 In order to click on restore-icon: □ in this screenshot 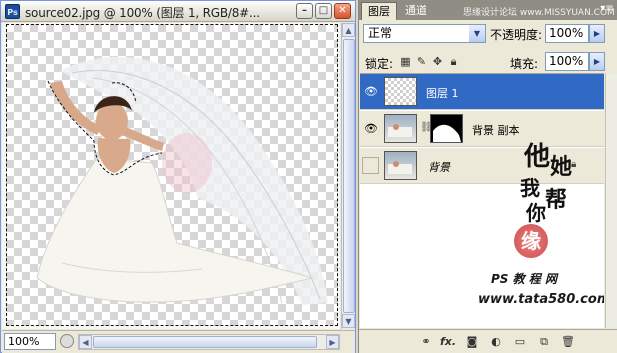, I will do `click(323, 10)`.